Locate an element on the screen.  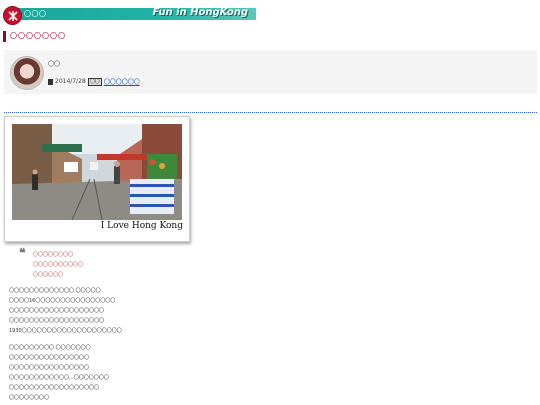
body-line: 1930〇〇〇〇〇〇〇〇〇〇〇〇〇〇〇〇〇〇〇〇 is located at coordinates (65, 331).